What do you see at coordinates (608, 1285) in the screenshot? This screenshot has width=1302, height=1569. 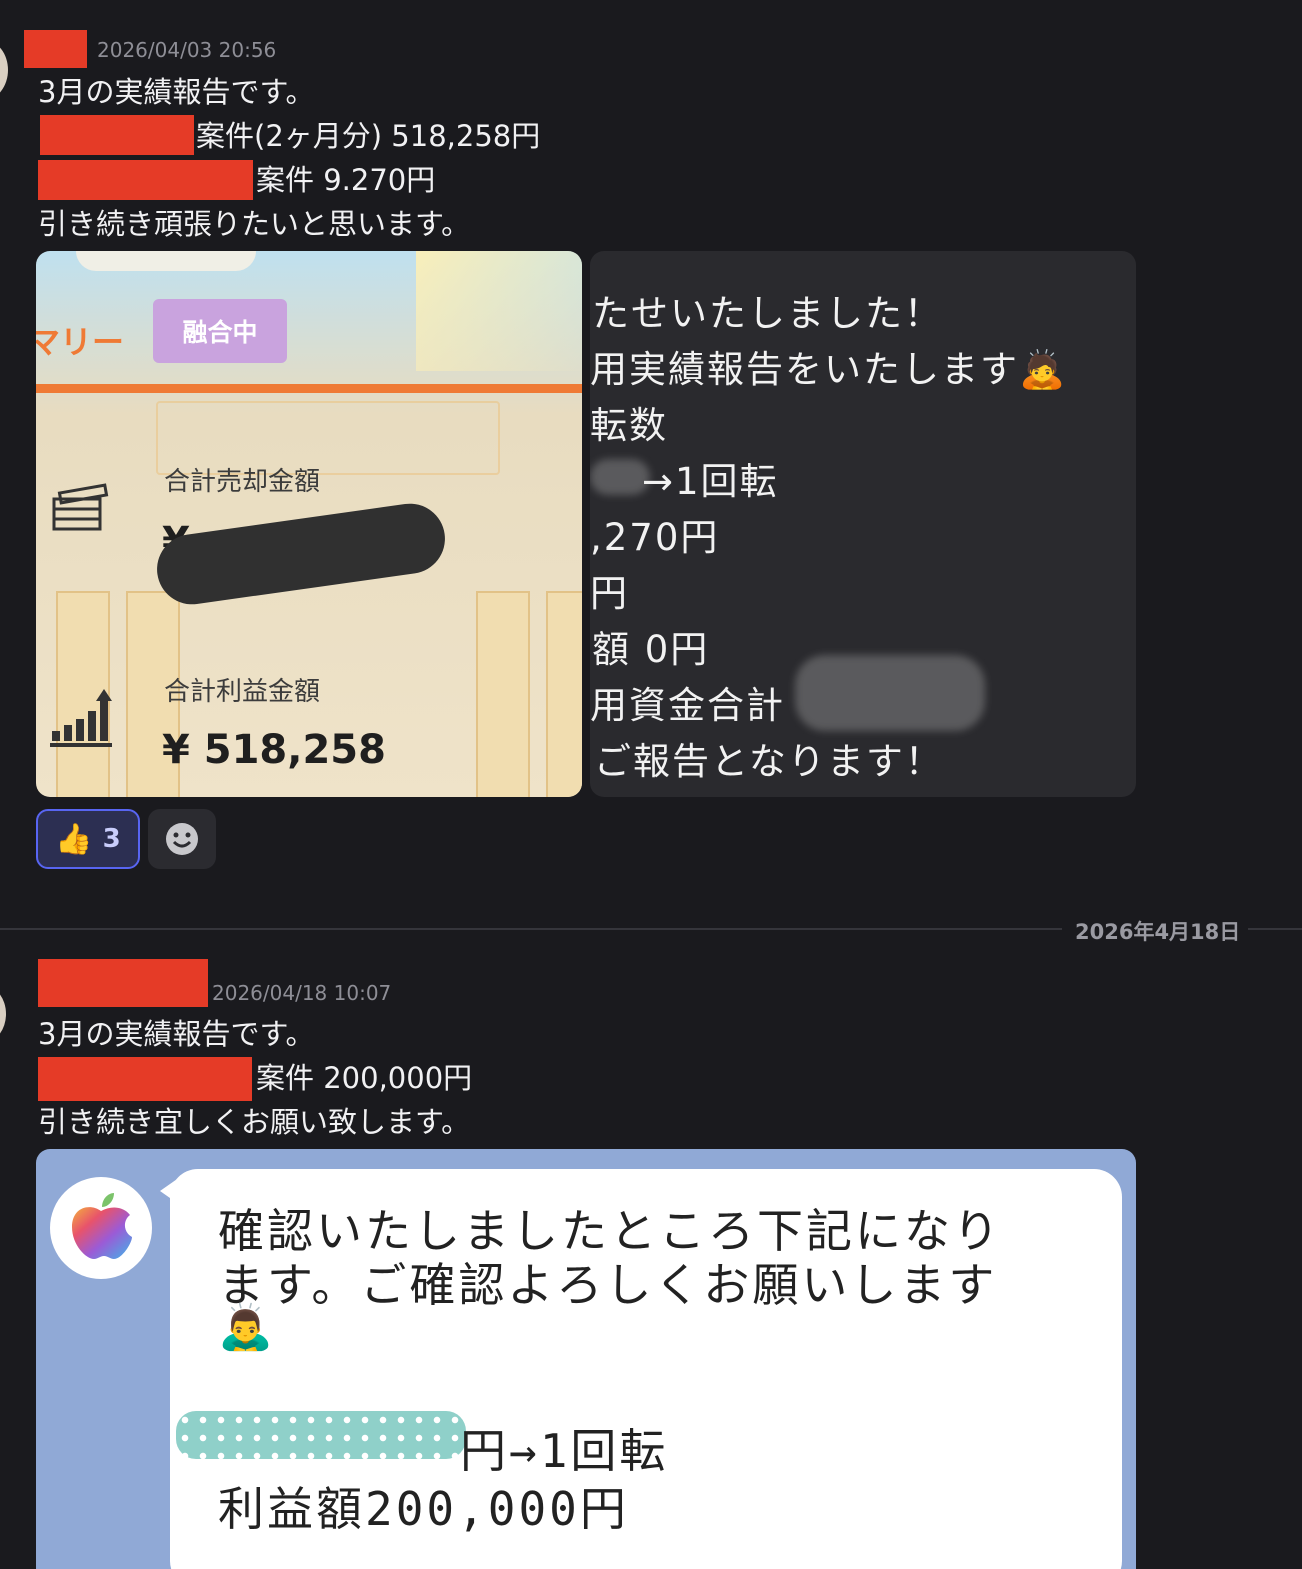 I see `bubble-text-line: ます。ご確認よろしくお願いします` at bounding box center [608, 1285].